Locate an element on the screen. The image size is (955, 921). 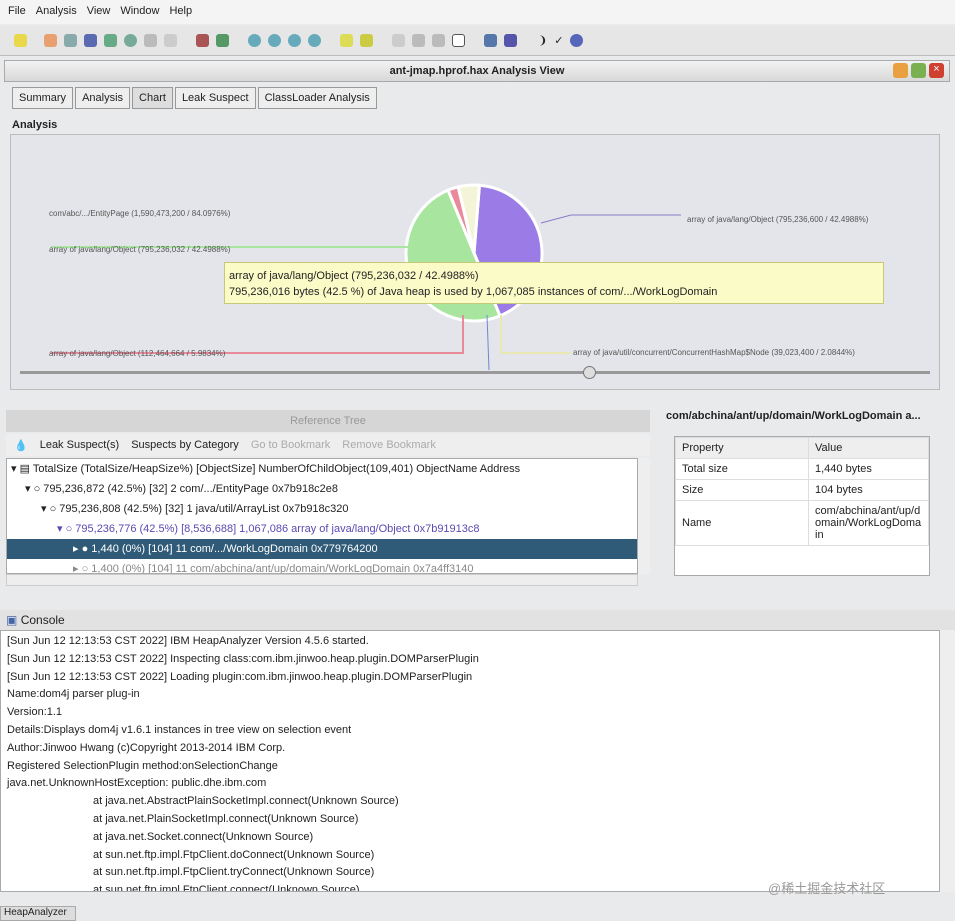
toolbar: ❩ ✓ is located at coordinates (477, 41).